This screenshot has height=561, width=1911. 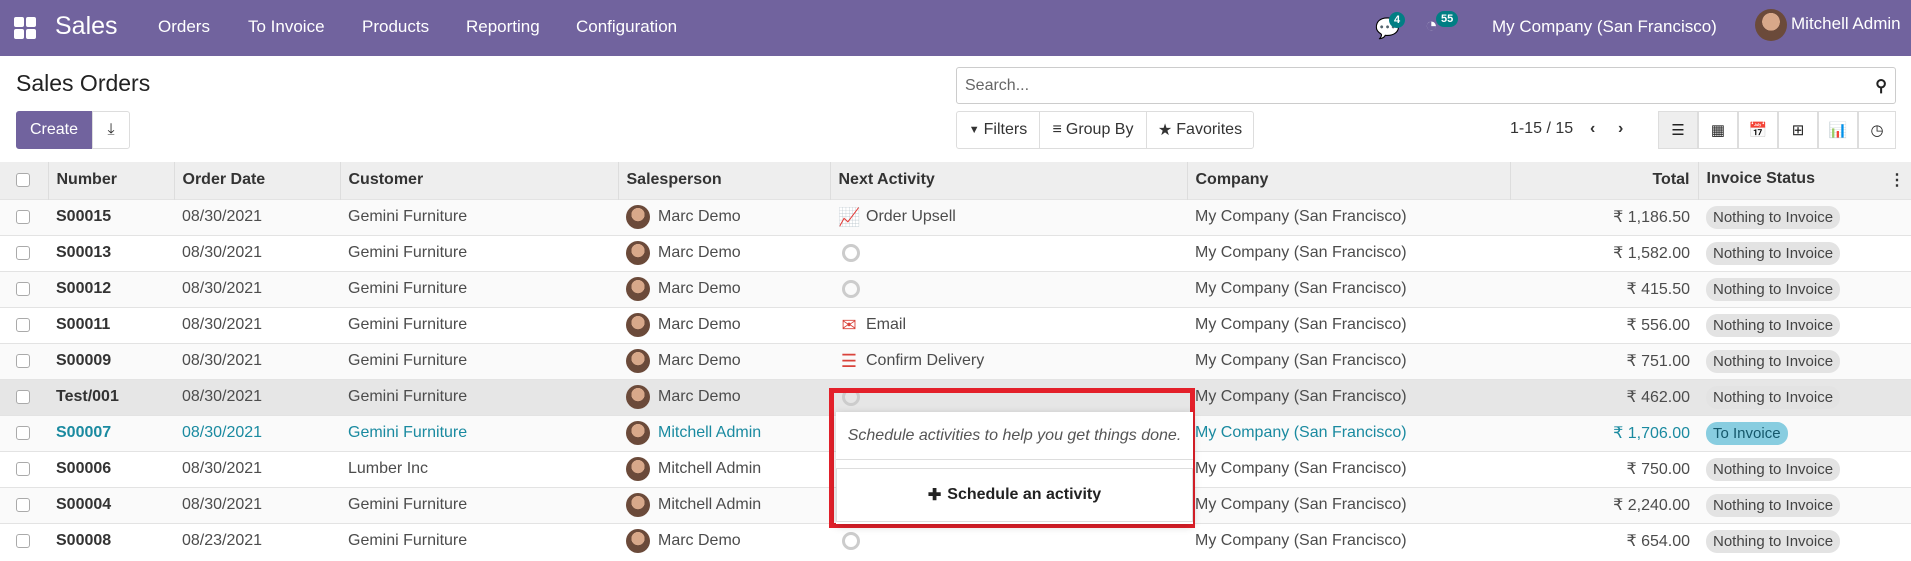 What do you see at coordinates (25, 28) in the screenshot?
I see `app-menu-icon` at bounding box center [25, 28].